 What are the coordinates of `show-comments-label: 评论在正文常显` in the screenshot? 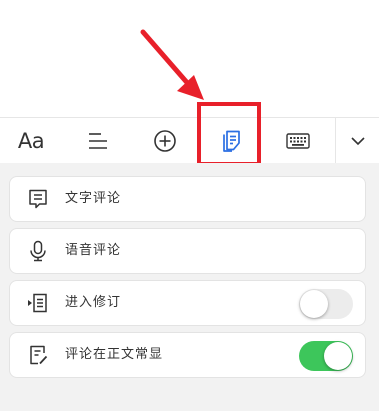 It's located at (114, 354).